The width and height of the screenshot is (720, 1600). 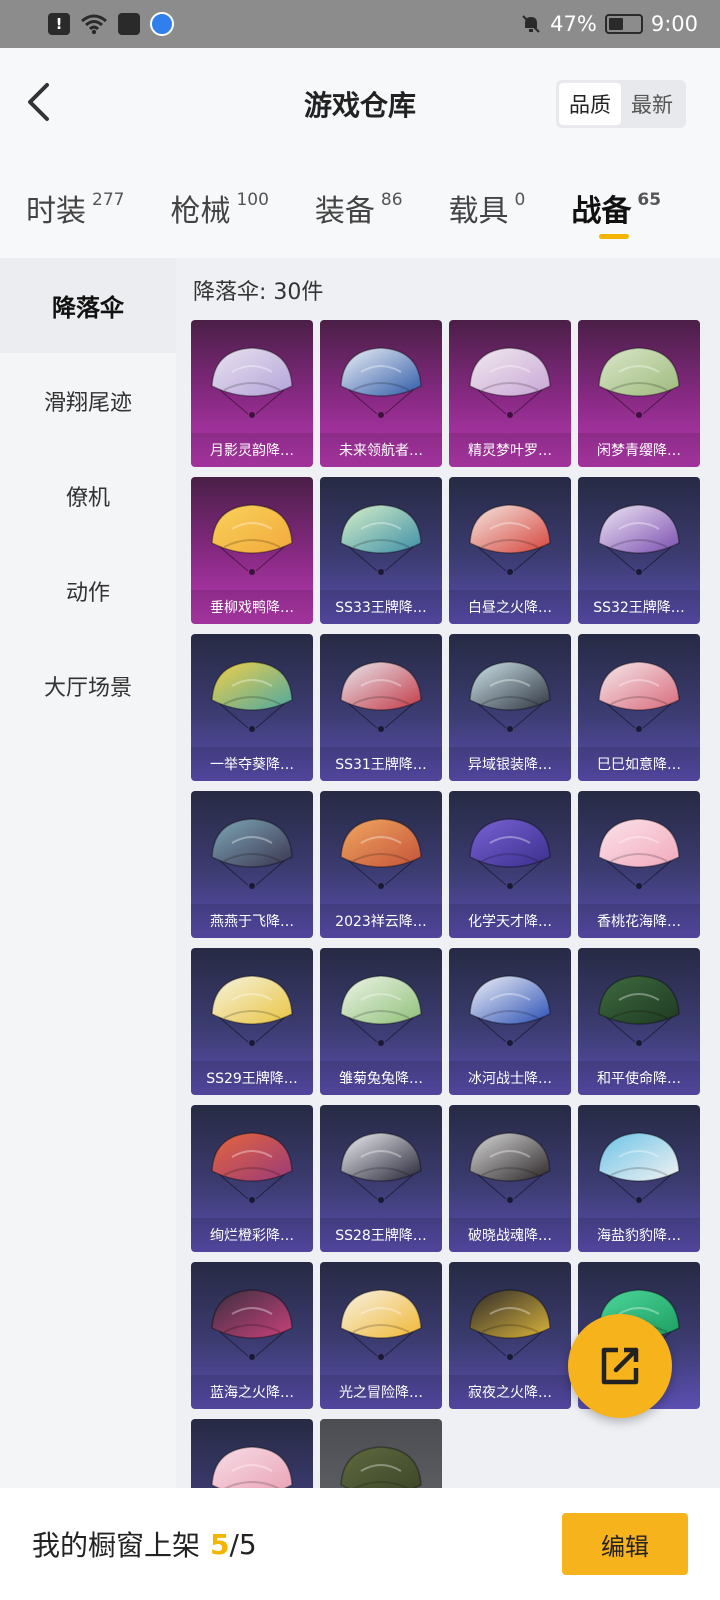 What do you see at coordinates (88, 305) in the screenshot?
I see `sidebar-item-parachute: 降落伞` at bounding box center [88, 305].